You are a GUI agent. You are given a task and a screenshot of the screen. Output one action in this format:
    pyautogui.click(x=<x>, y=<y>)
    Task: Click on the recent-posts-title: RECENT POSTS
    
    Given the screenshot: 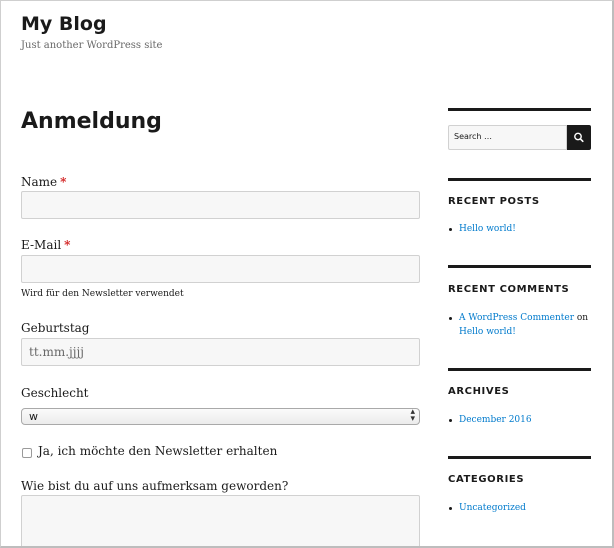 What is the action you would take?
    pyautogui.click(x=494, y=201)
    